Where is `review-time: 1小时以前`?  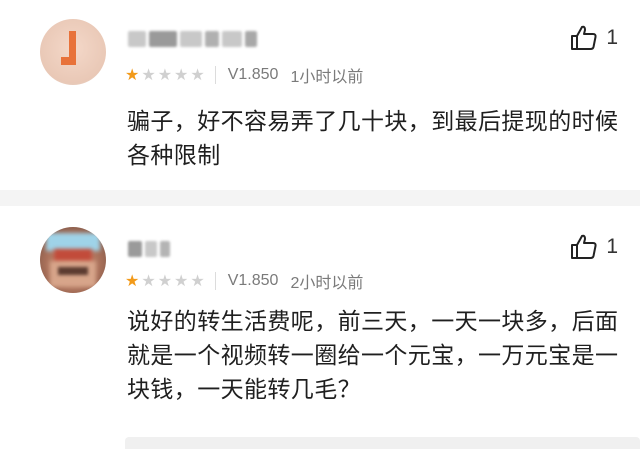 review-time: 1小时以前 is located at coordinates (327, 77).